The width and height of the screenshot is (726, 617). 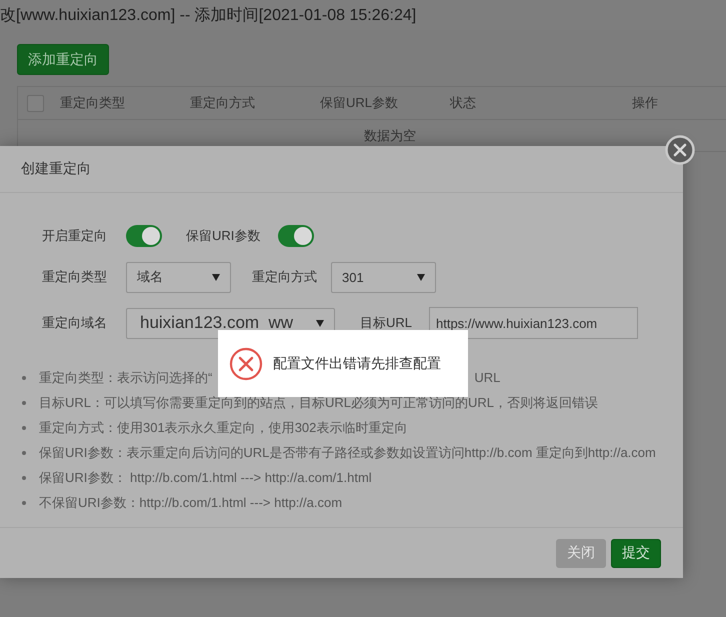 I want to click on error-icon, so click(x=246, y=363).